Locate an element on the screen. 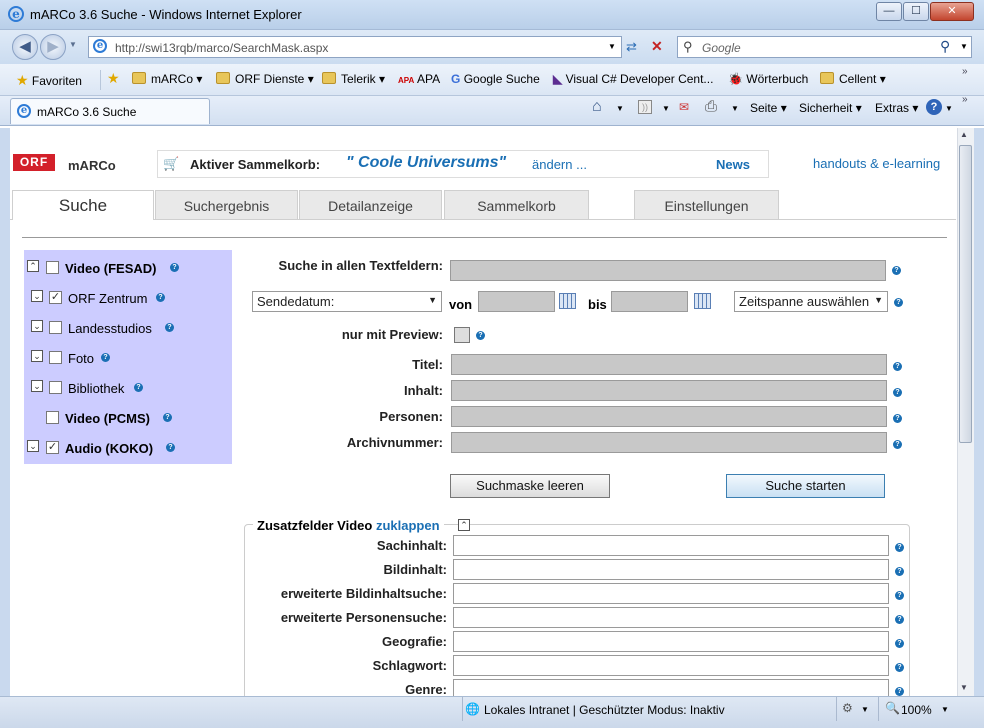 This screenshot has width=984, height=728. add-favorite-icon: ★ is located at coordinates (113, 78).